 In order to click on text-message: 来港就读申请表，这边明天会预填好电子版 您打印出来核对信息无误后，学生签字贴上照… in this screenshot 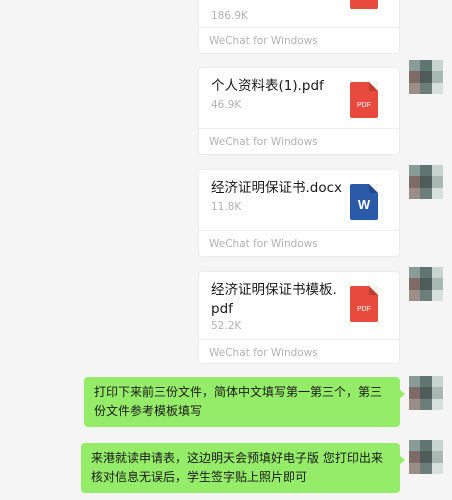, I will do `click(243, 468)`.